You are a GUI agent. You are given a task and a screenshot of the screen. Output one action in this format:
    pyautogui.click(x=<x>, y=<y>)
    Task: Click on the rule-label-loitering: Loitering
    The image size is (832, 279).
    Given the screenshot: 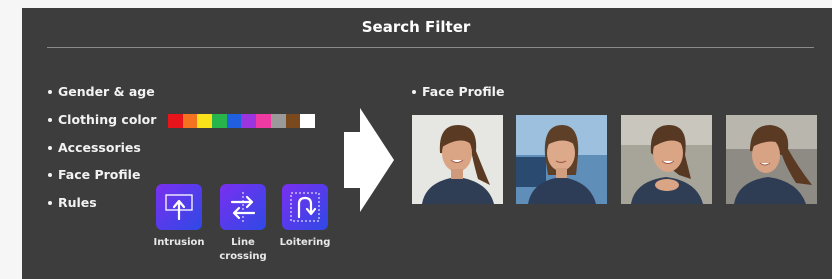 What is the action you would take?
    pyautogui.click(x=305, y=242)
    